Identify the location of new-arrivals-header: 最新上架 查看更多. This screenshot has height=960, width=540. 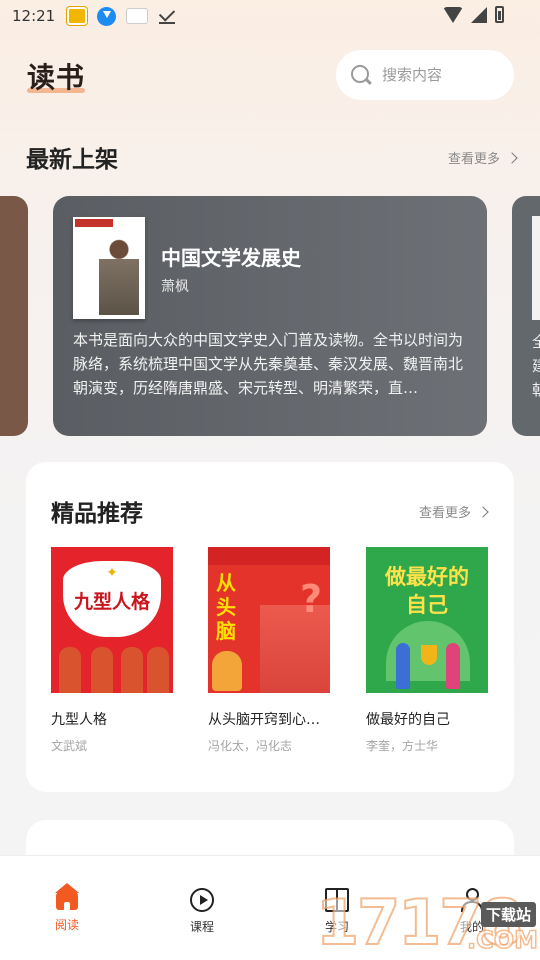
(272, 160).